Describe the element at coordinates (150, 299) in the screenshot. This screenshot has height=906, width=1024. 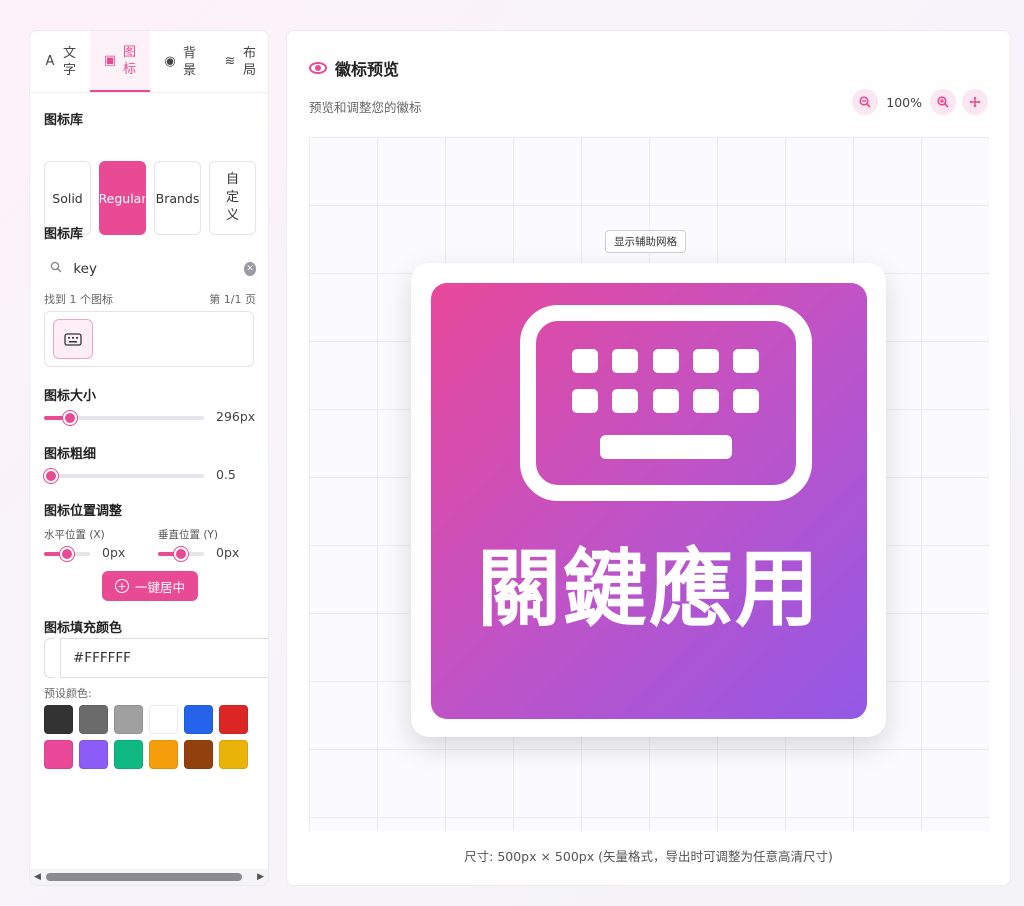
I see `search-result-info: 找到 1 个图标 第 1/1 页` at that location.